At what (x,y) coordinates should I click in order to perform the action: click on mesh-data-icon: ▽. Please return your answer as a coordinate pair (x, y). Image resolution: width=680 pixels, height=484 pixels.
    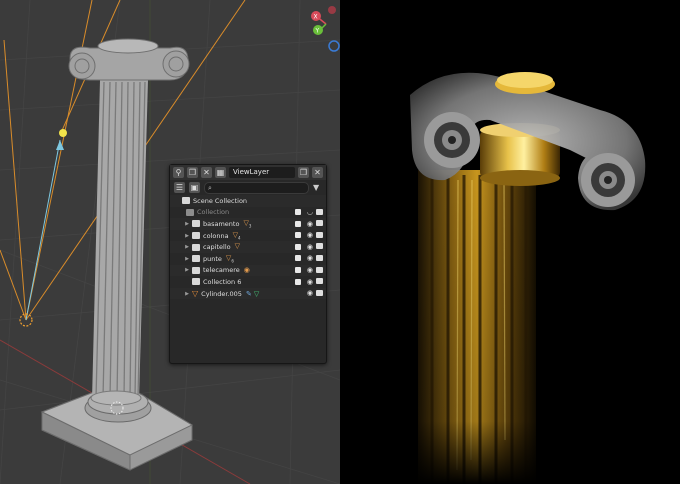
    Looking at the image, I should click on (256, 293).